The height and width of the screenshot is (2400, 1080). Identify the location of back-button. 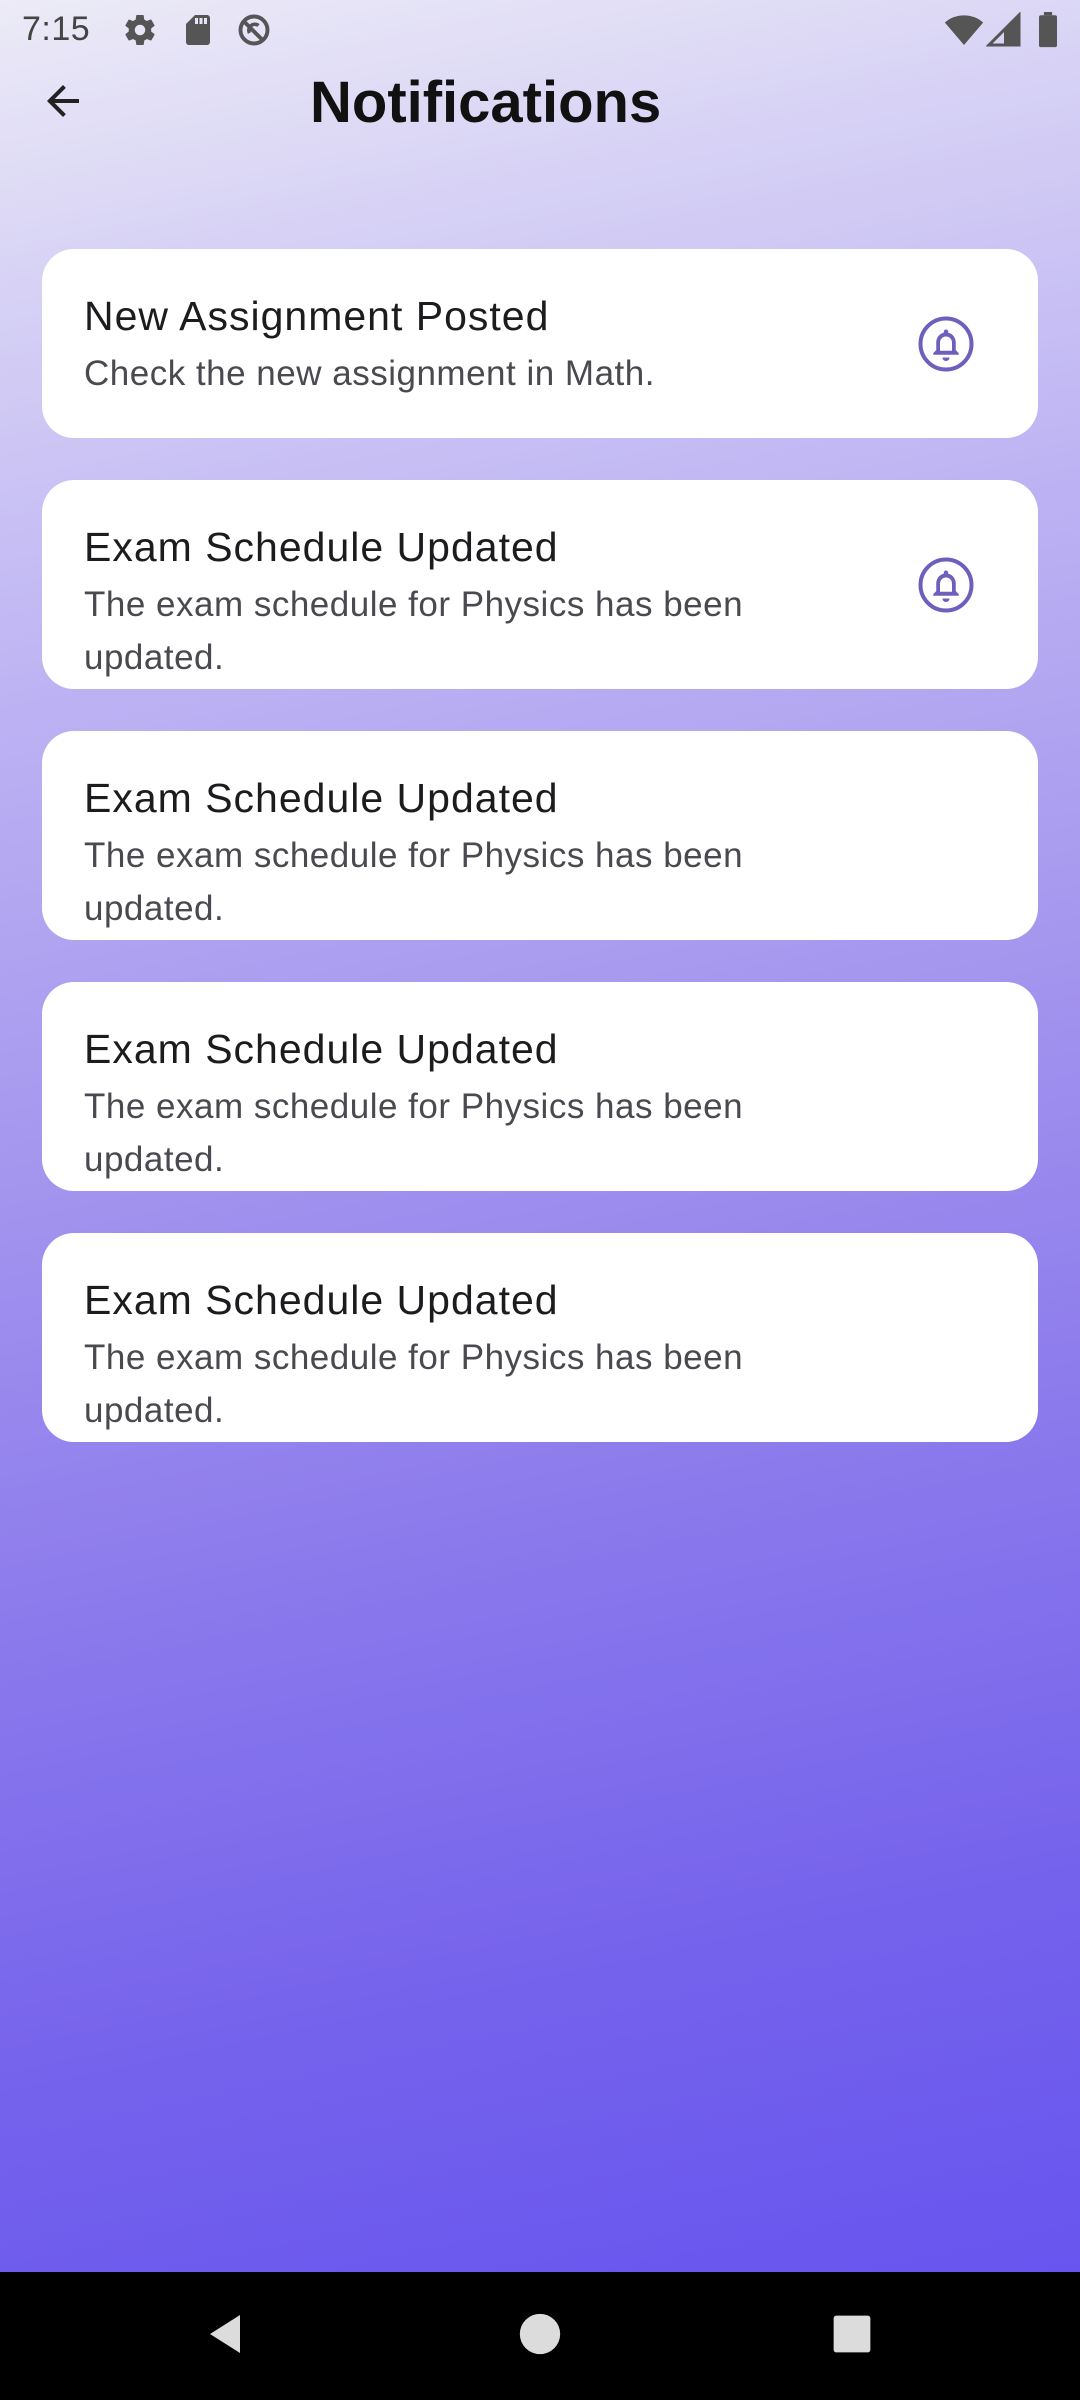
(63, 103).